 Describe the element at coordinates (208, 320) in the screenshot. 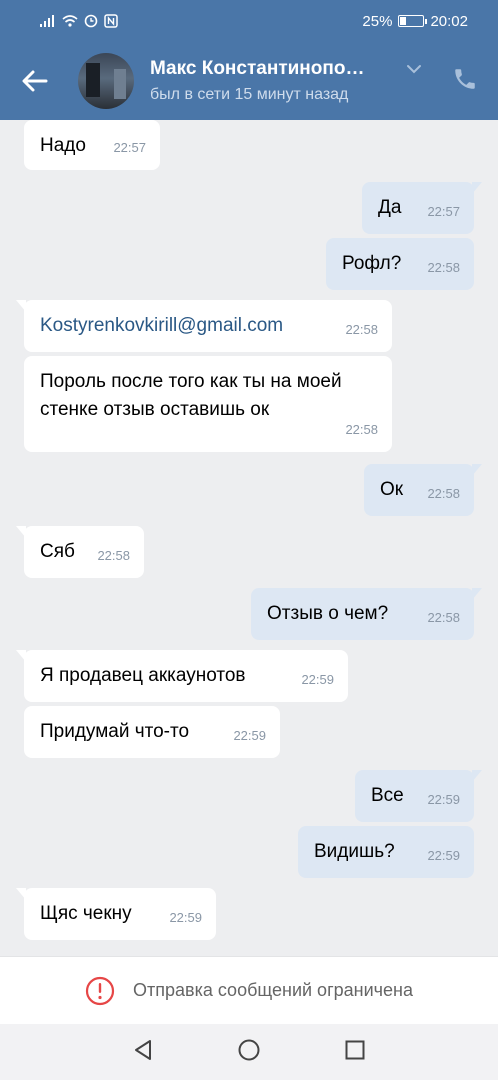

I see `email-link: Kostyrenkovkirill@gmail.com` at that location.